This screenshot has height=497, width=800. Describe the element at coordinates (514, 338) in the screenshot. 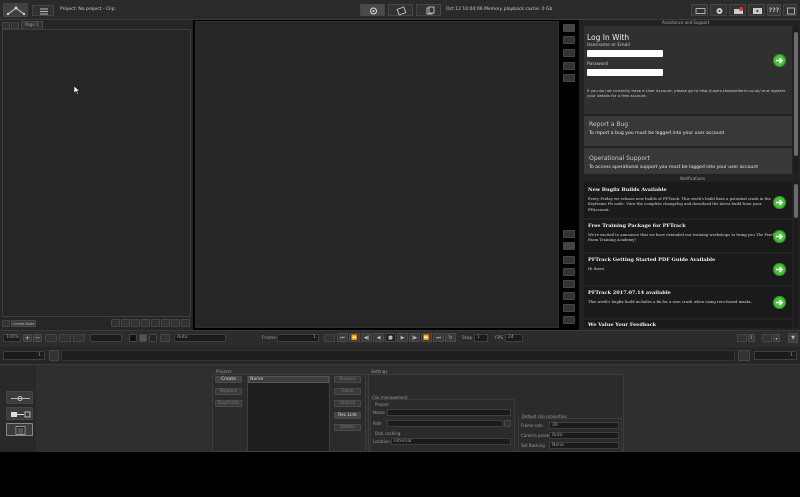

I see `fps-field: 24` at that location.